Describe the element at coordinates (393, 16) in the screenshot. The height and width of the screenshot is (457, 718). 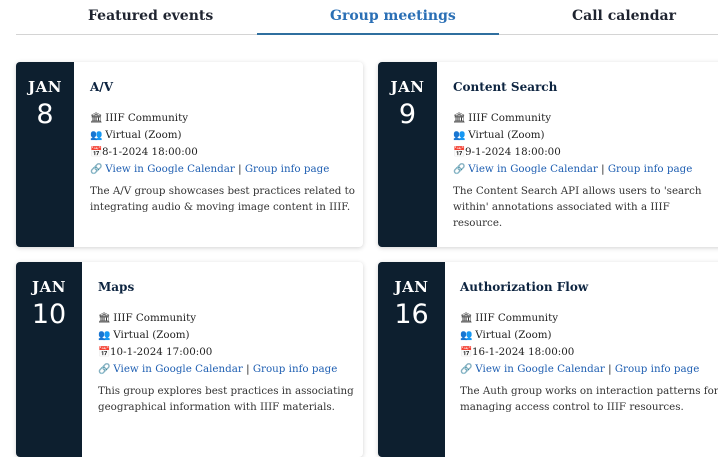
I see `tab-group-meetings: Group meetings` at that location.